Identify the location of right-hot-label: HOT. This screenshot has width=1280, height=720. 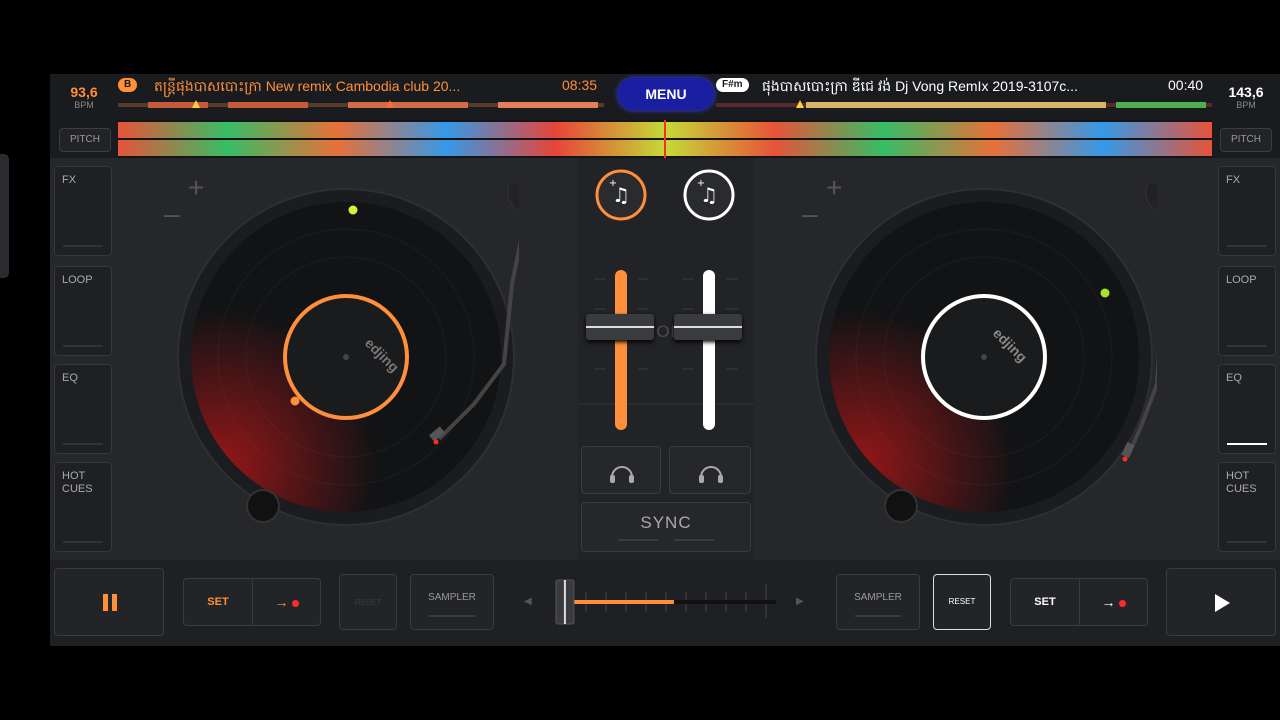
(1238, 476).